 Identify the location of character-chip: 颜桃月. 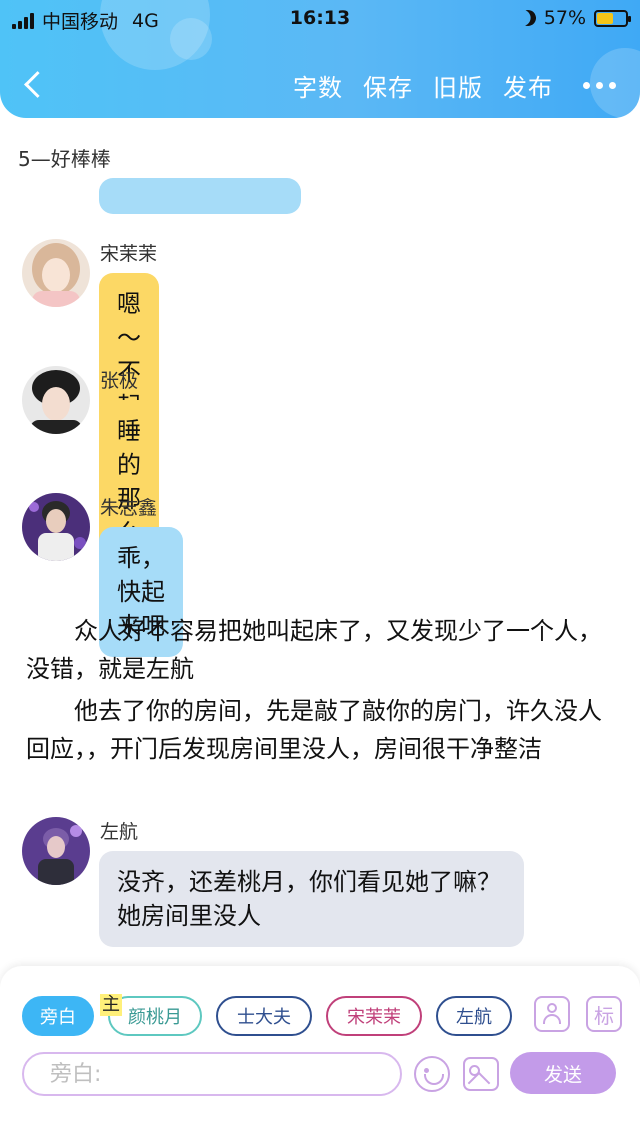
(155, 1016).